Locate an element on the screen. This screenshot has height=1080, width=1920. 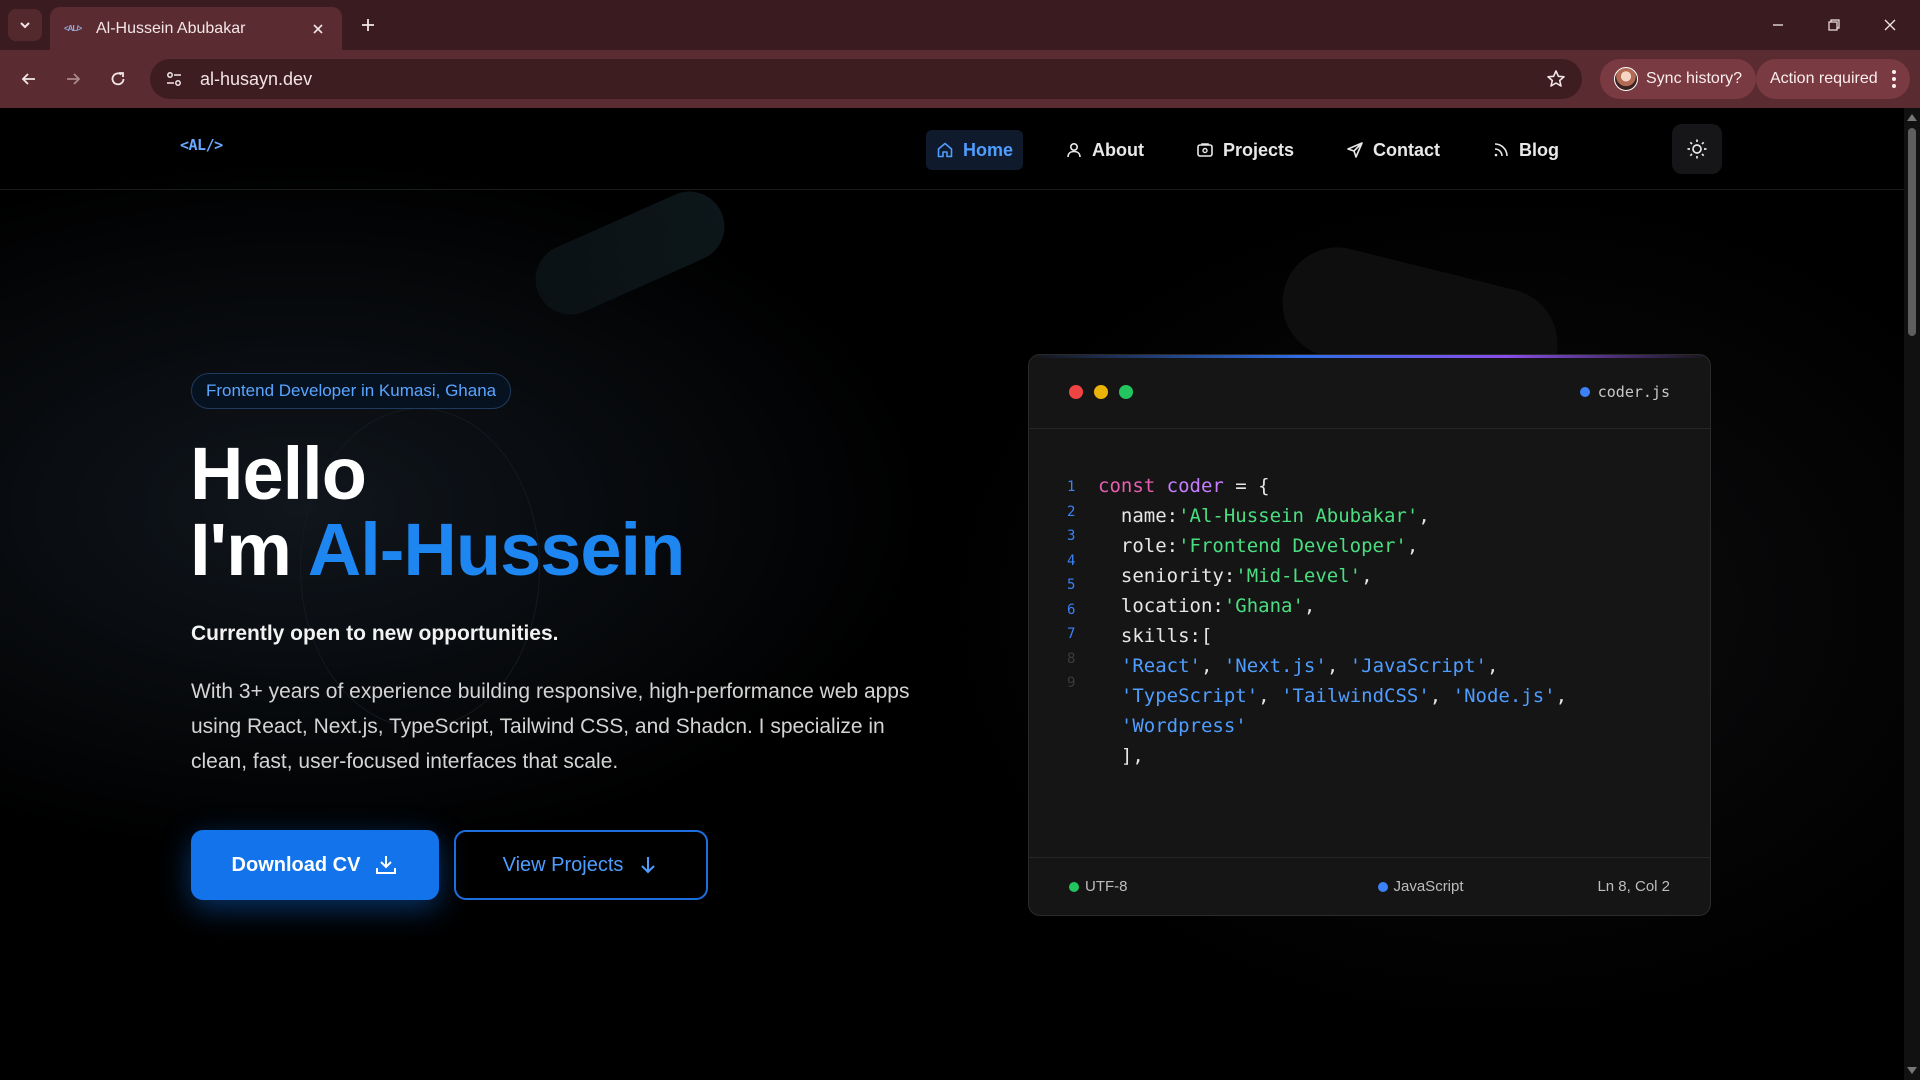
star-icon is located at coordinates (1556, 78).